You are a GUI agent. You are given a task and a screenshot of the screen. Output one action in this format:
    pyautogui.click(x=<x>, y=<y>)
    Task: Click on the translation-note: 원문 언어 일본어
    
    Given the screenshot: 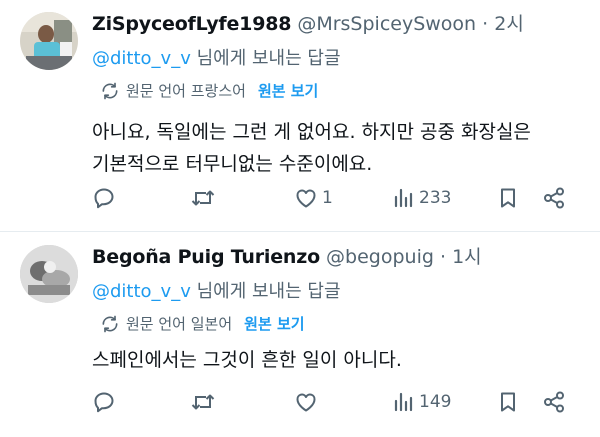 What is the action you would take?
    pyautogui.click(x=179, y=324)
    